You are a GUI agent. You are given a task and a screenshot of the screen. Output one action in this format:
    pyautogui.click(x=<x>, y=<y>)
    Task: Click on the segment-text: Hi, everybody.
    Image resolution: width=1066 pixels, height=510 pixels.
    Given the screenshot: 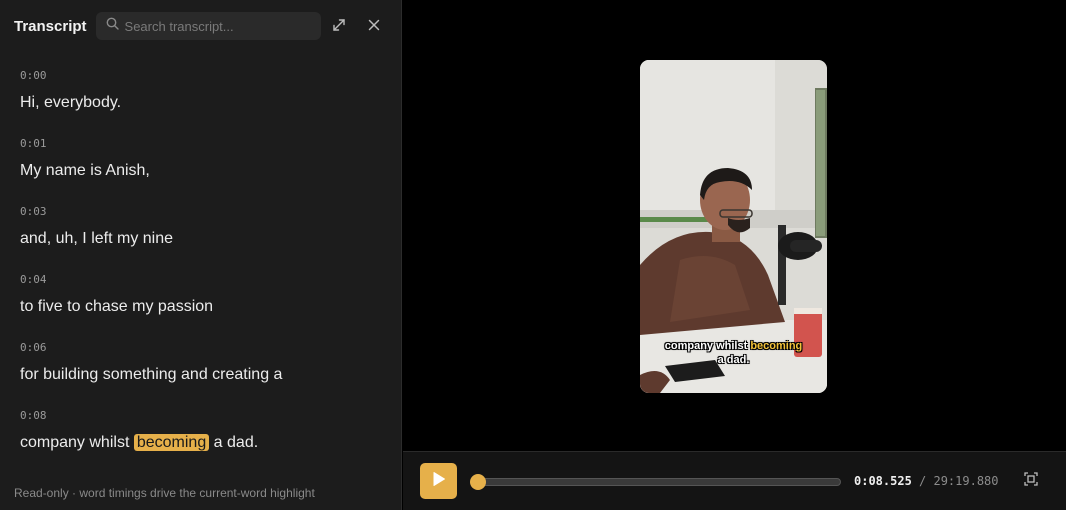 What is the action you would take?
    pyautogui.click(x=203, y=103)
    